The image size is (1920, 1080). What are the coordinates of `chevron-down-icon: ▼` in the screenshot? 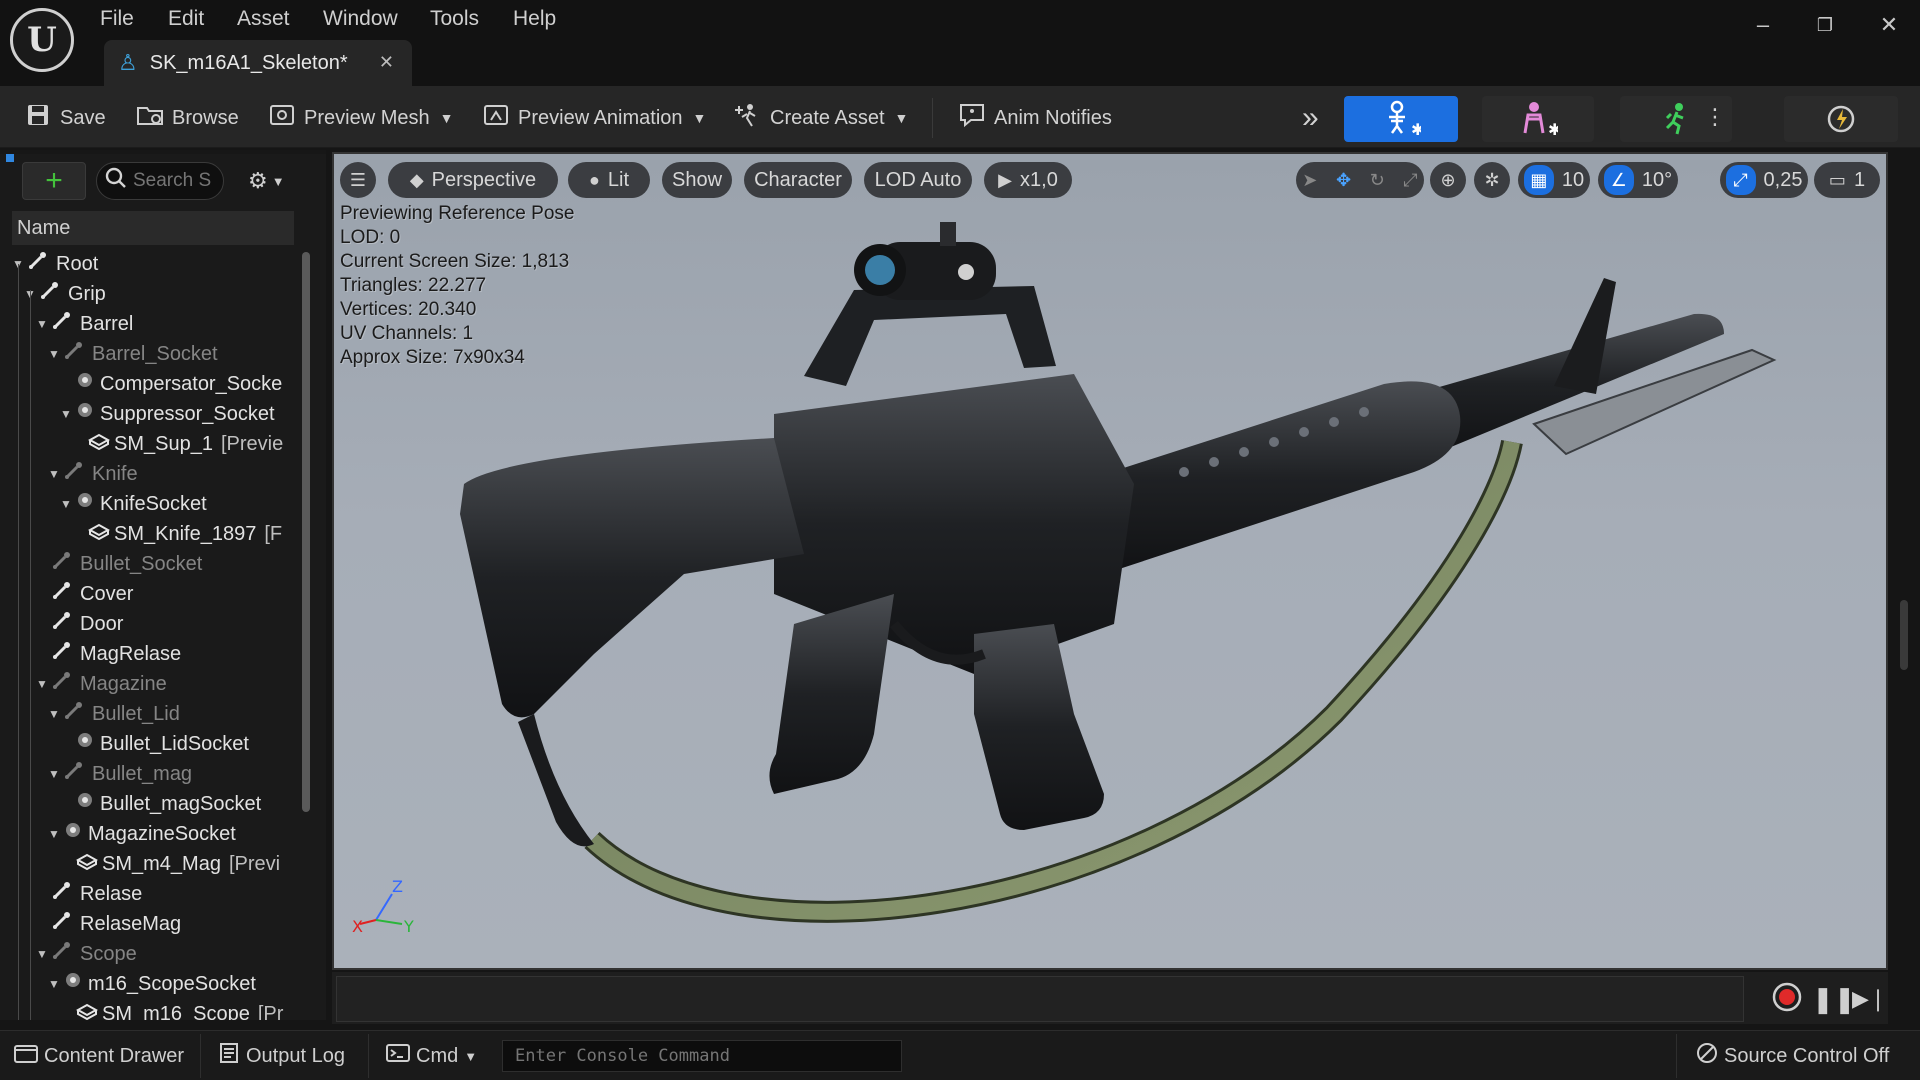 It's located at (699, 118).